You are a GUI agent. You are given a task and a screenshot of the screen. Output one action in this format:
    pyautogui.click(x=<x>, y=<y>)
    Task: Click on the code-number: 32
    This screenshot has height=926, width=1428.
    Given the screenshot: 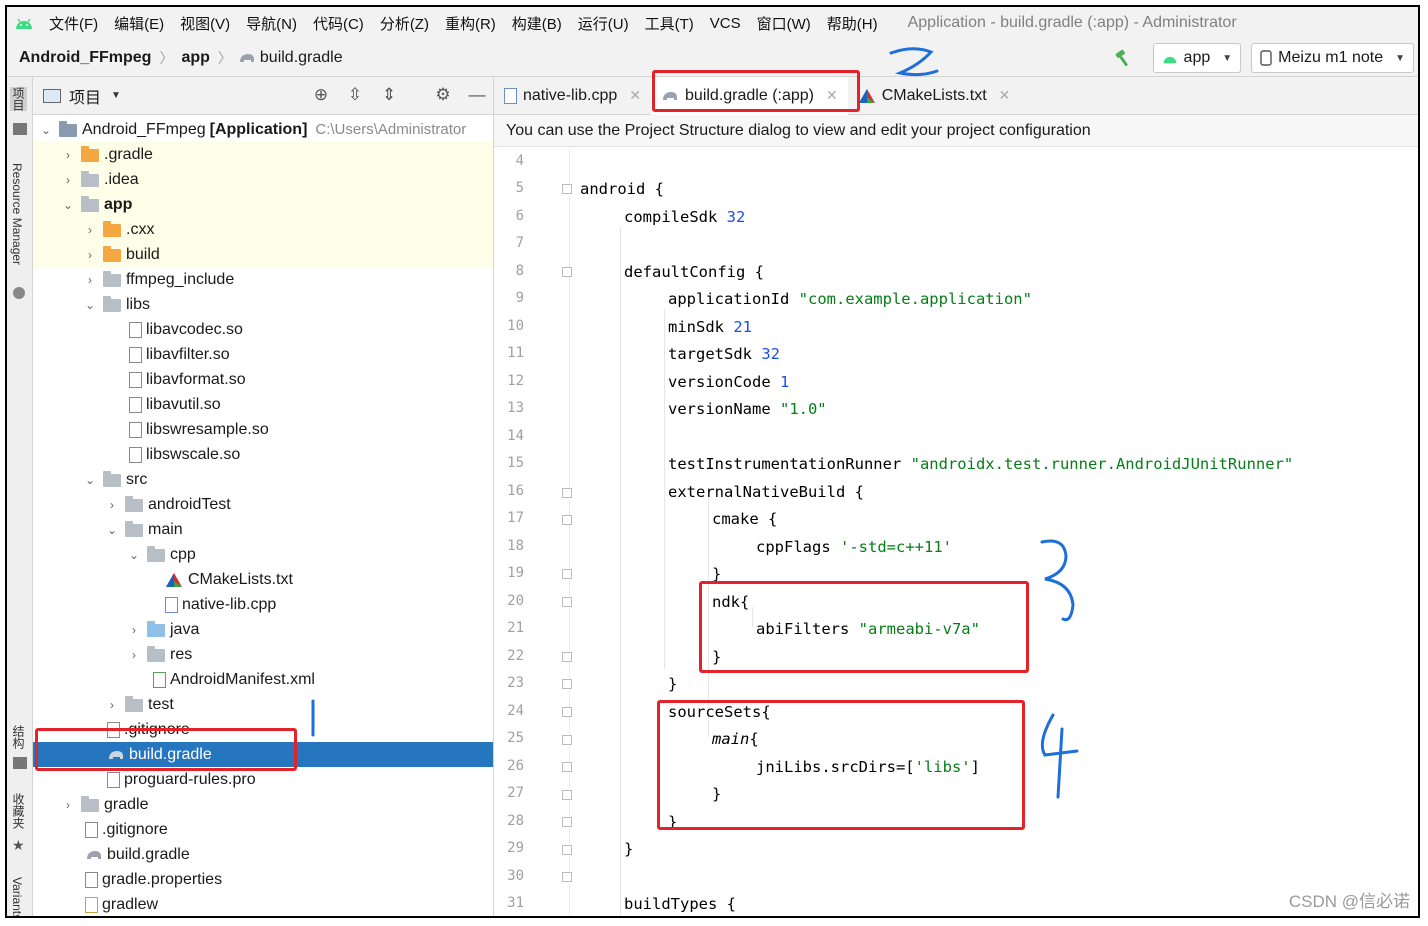 What is the action you would take?
    pyautogui.click(x=770, y=354)
    